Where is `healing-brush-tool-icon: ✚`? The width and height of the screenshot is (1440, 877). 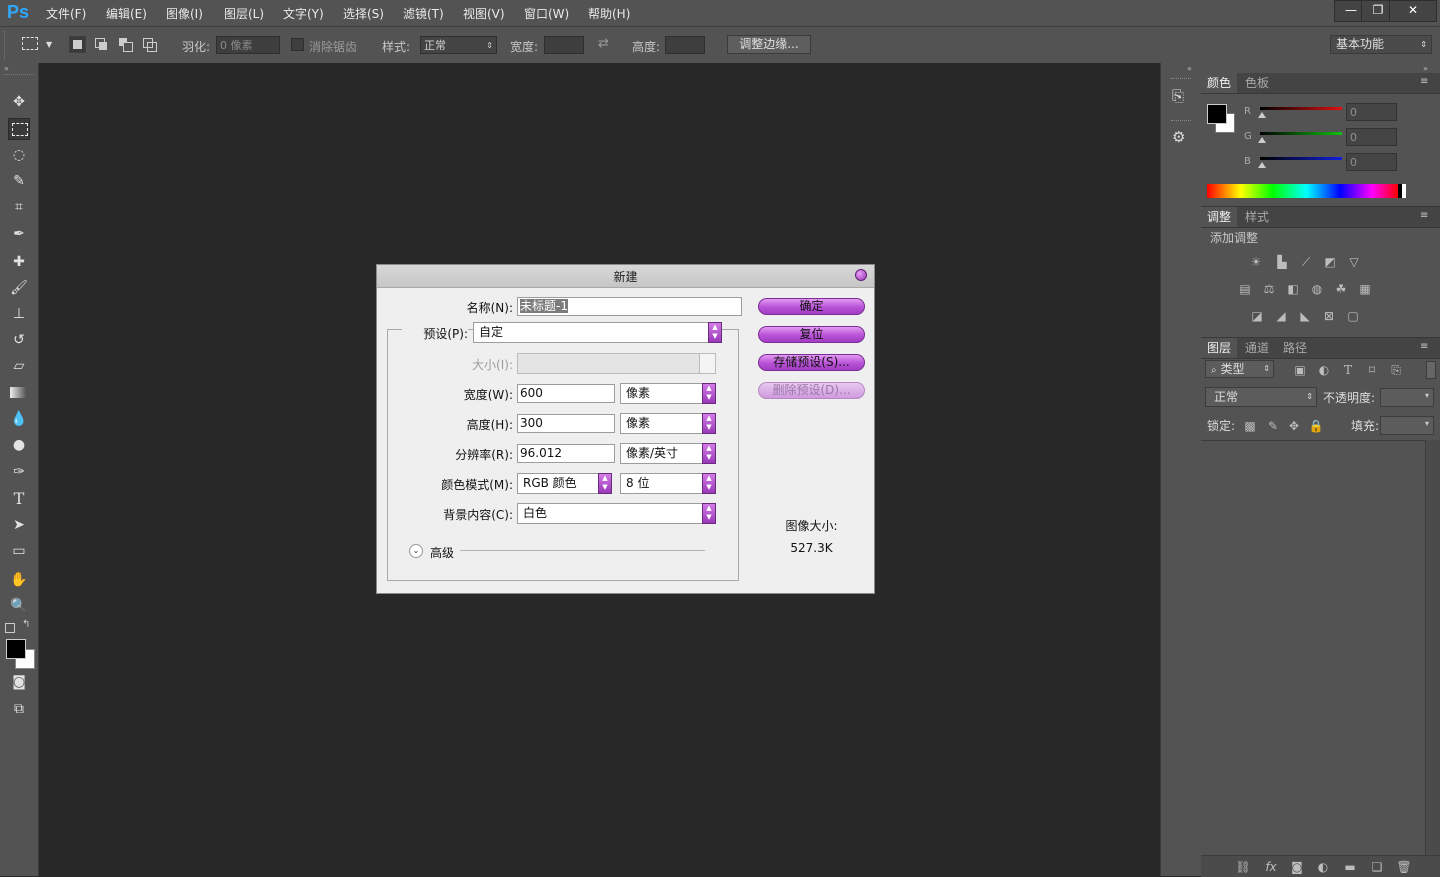 healing-brush-tool-icon: ✚ is located at coordinates (19, 262).